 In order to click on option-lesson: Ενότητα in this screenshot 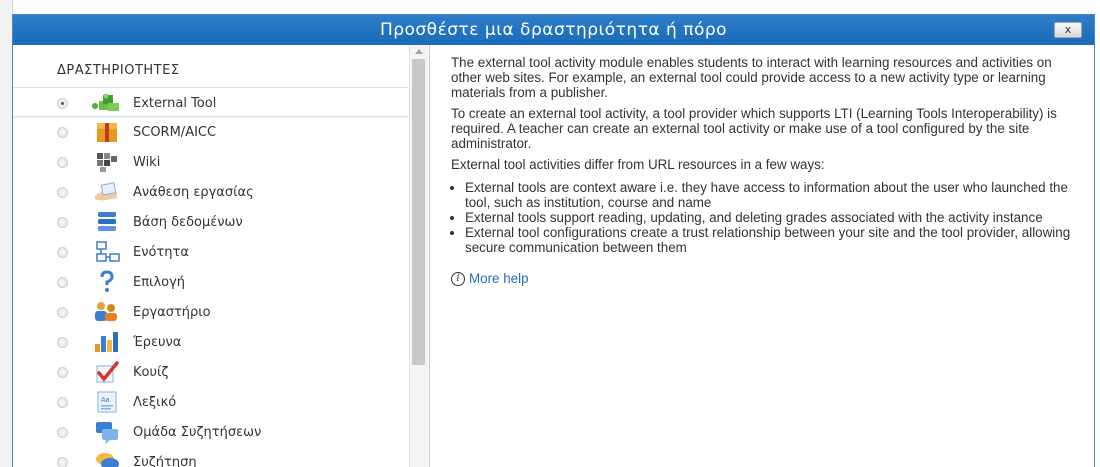, I will do `click(210, 252)`.